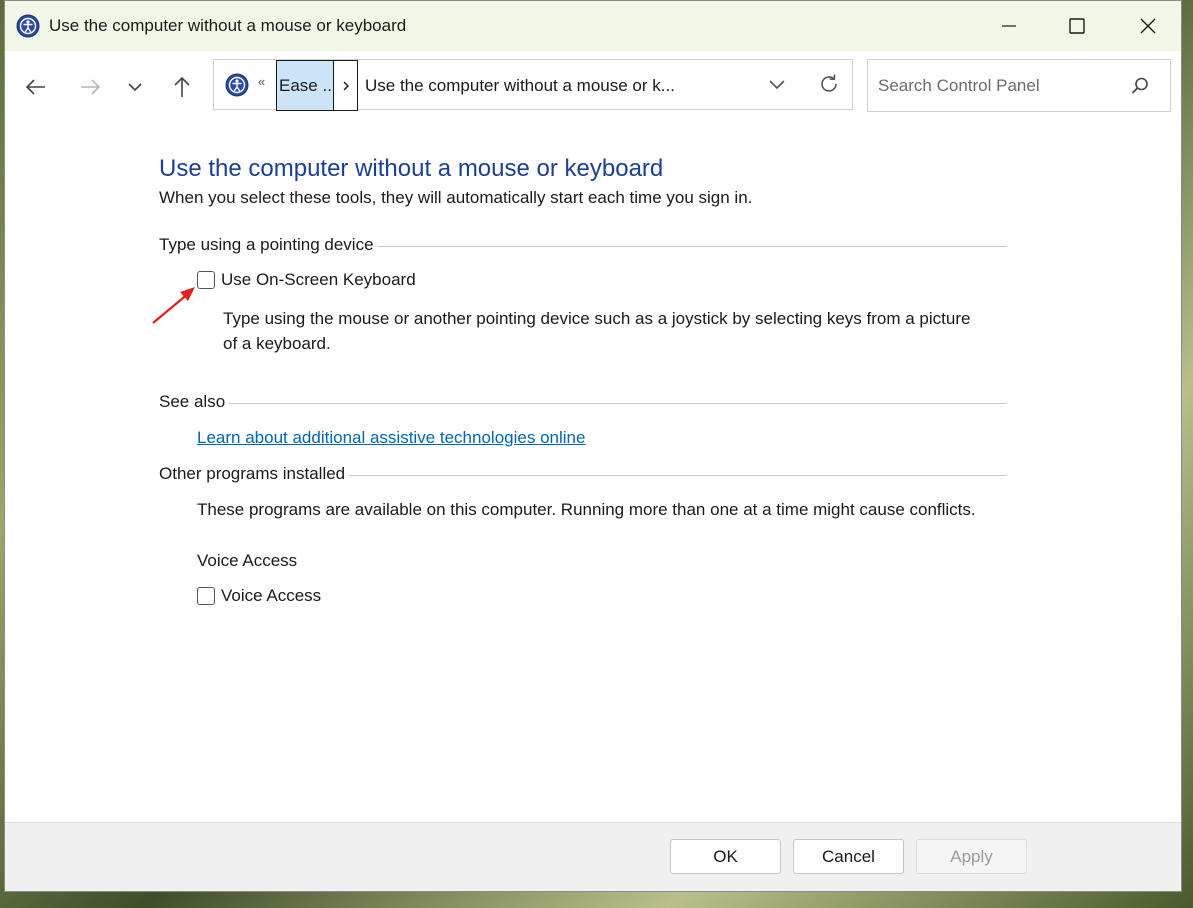 The width and height of the screenshot is (1193, 908). What do you see at coordinates (277, 343) in the screenshot?
I see `description-line: of a keyboard.` at bounding box center [277, 343].